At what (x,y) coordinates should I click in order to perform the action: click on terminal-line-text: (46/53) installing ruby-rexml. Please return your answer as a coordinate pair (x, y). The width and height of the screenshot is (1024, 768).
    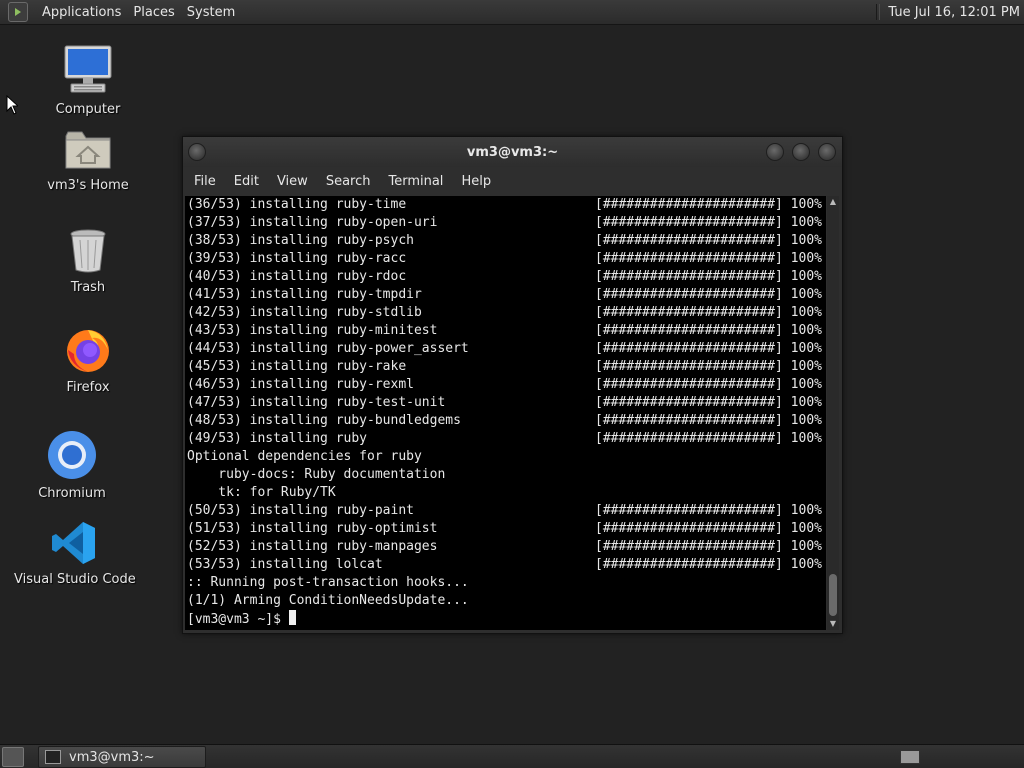
    Looking at the image, I should click on (300, 384).